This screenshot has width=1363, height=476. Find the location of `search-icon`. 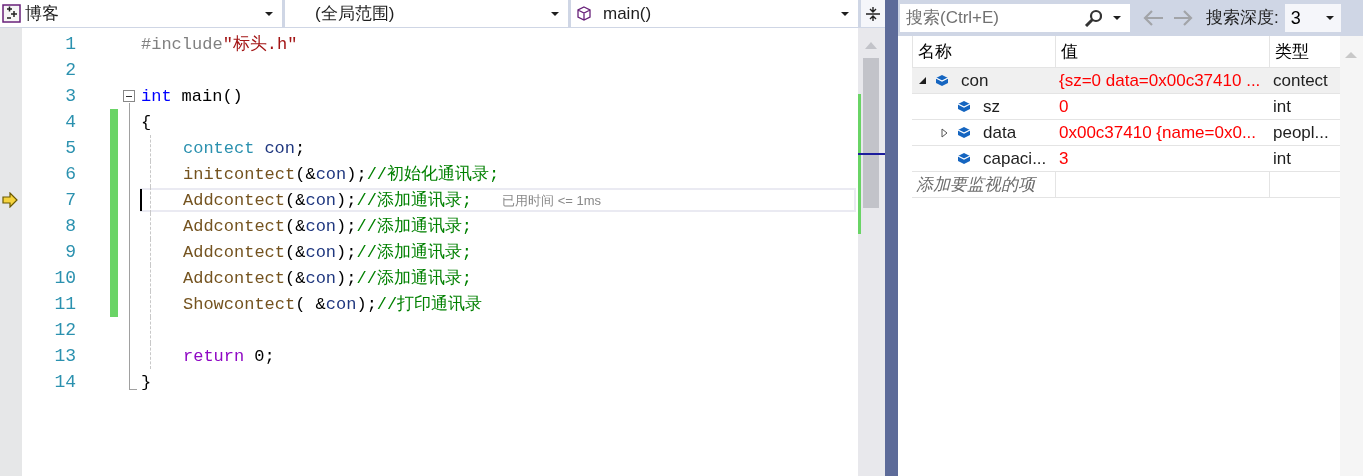

search-icon is located at coordinates (1093, 18).